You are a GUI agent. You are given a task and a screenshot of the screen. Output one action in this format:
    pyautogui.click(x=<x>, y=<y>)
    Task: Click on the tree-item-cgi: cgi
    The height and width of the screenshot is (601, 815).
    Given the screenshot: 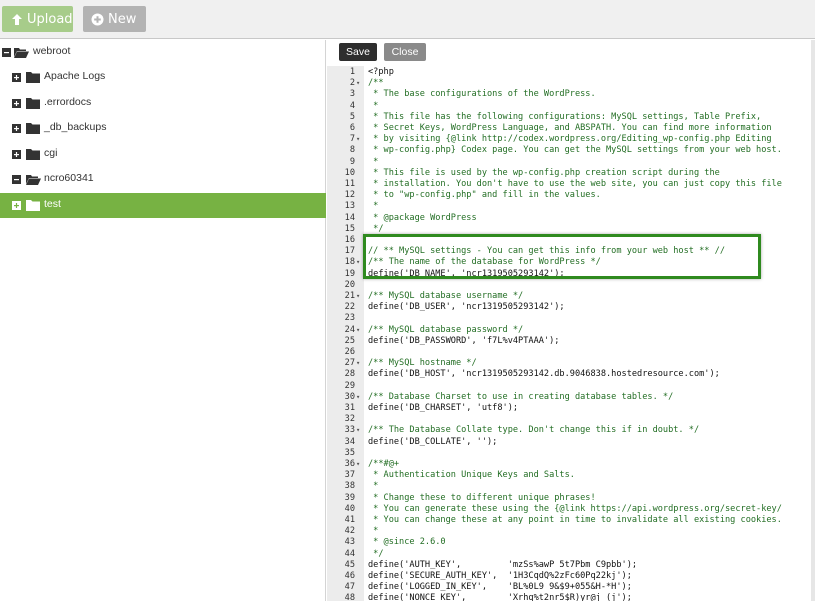 What is the action you would take?
    pyautogui.click(x=163, y=154)
    